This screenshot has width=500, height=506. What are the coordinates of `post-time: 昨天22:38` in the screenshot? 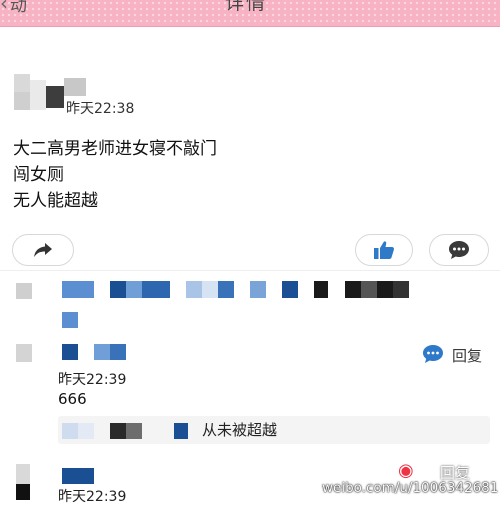 It's located at (100, 109).